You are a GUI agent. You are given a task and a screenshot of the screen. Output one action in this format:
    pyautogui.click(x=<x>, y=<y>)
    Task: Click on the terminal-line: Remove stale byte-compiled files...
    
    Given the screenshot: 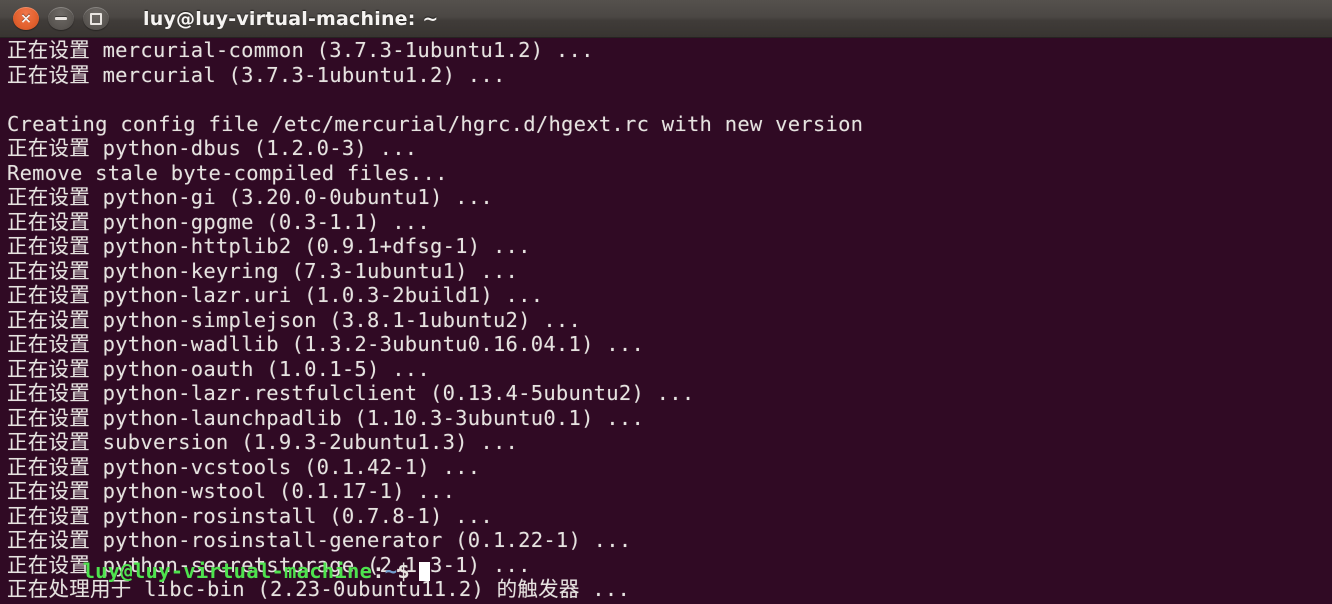 What is the action you would take?
    pyautogui.click(x=227, y=172)
    